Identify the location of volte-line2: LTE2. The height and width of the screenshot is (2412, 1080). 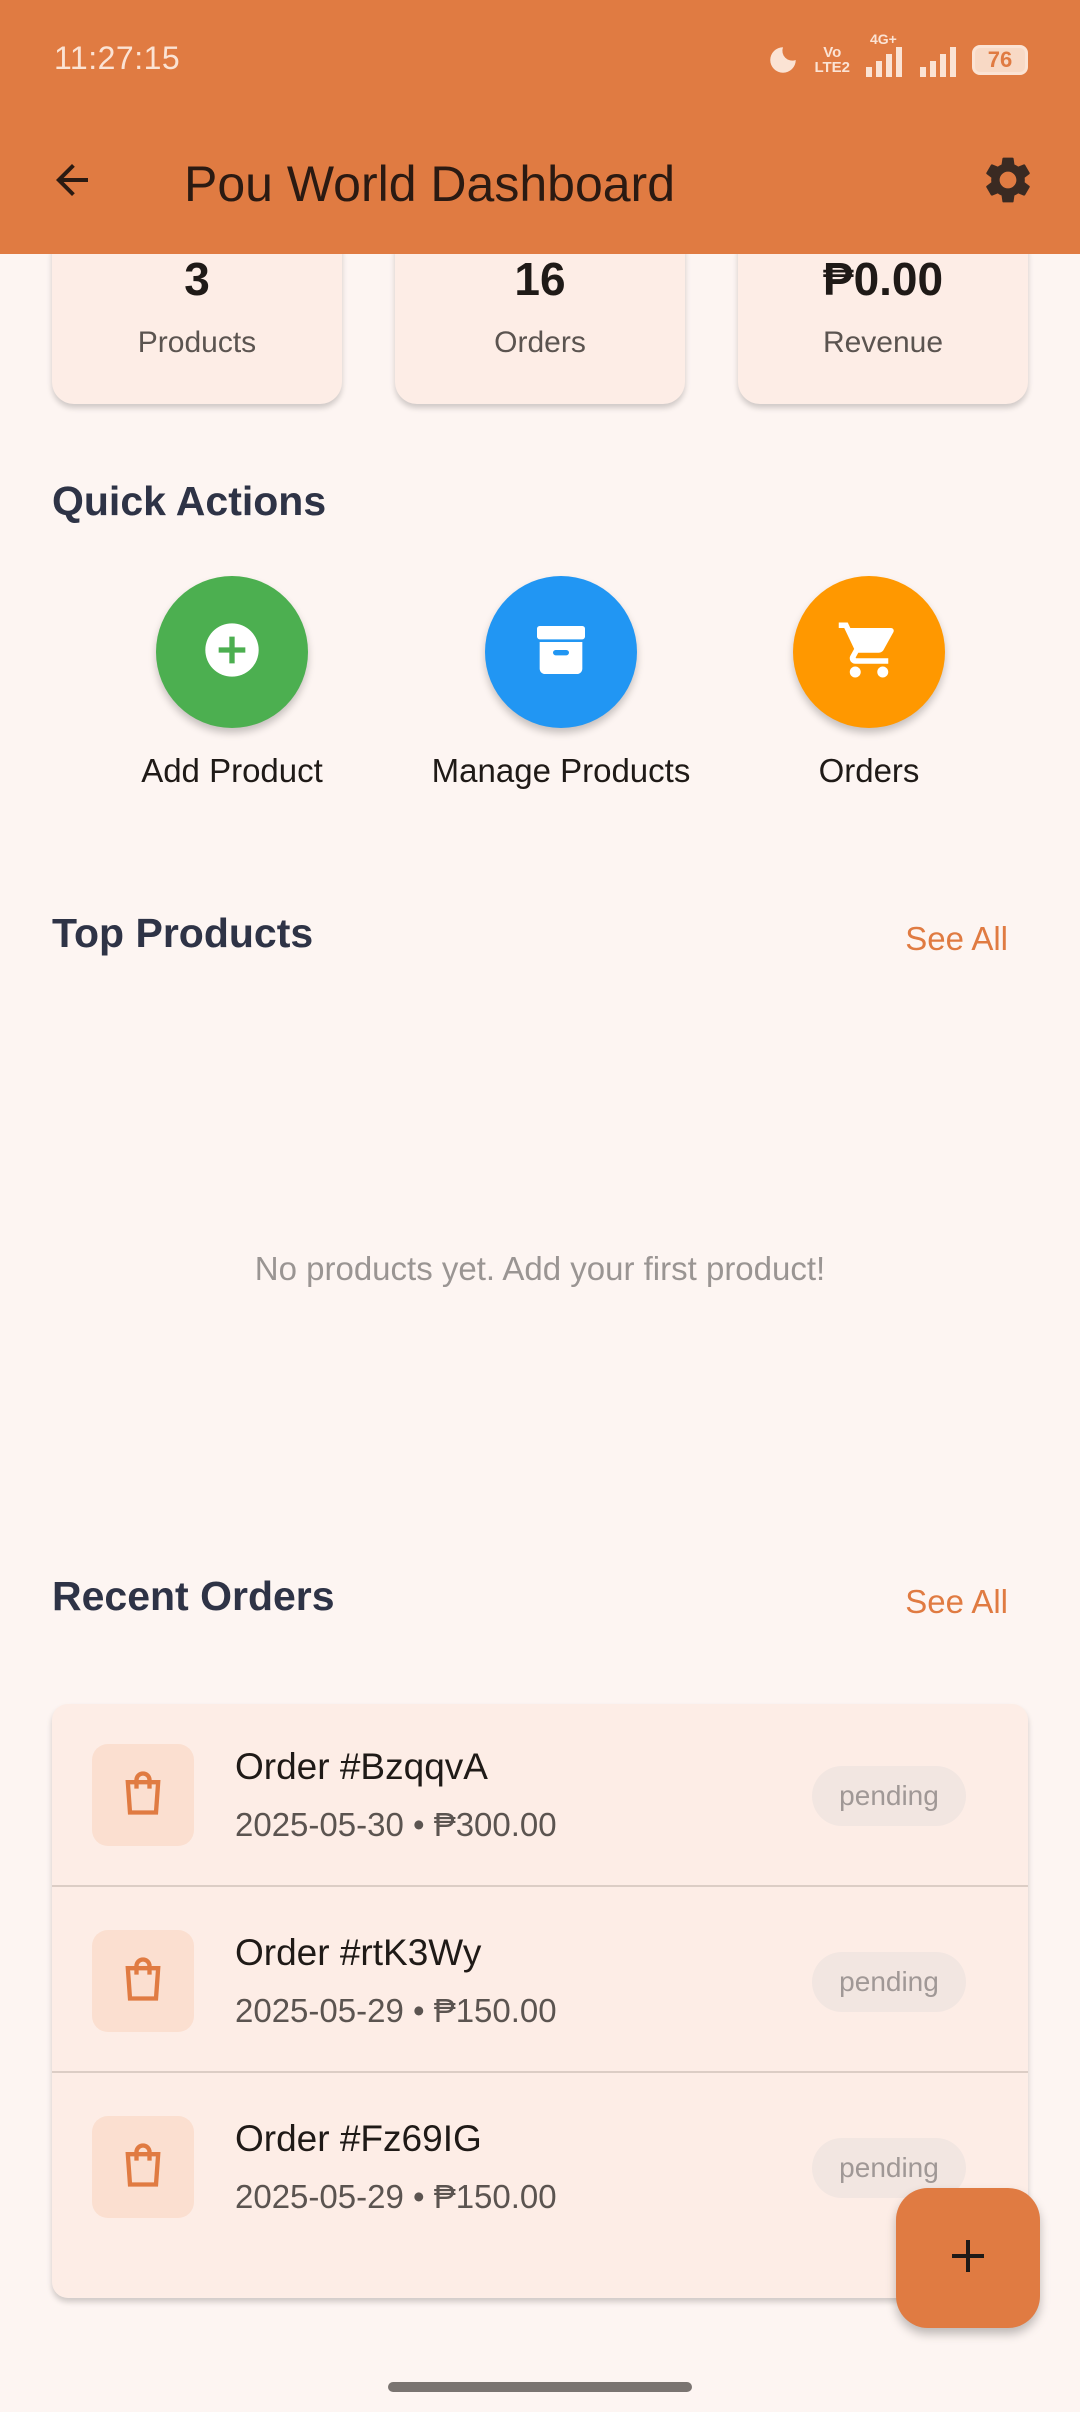
(832, 67).